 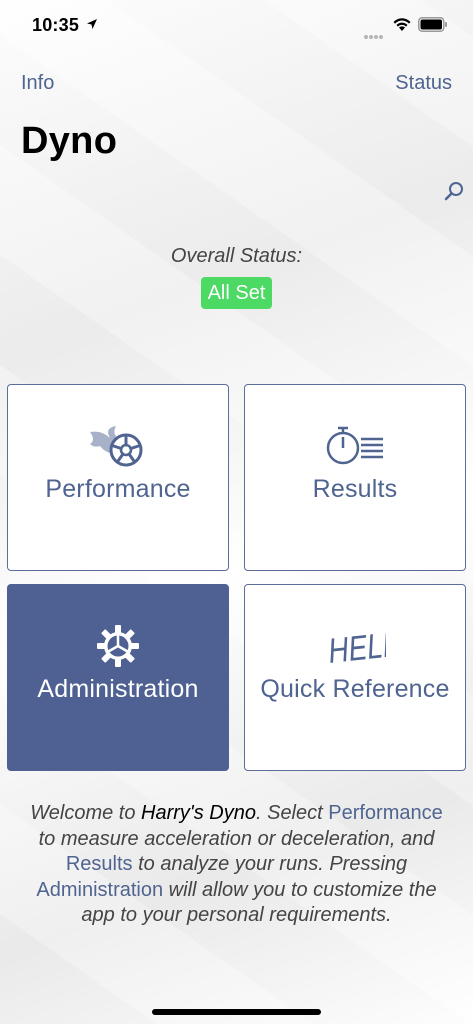 What do you see at coordinates (92, 24) in the screenshot?
I see `location-arrow-icon` at bounding box center [92, 24].